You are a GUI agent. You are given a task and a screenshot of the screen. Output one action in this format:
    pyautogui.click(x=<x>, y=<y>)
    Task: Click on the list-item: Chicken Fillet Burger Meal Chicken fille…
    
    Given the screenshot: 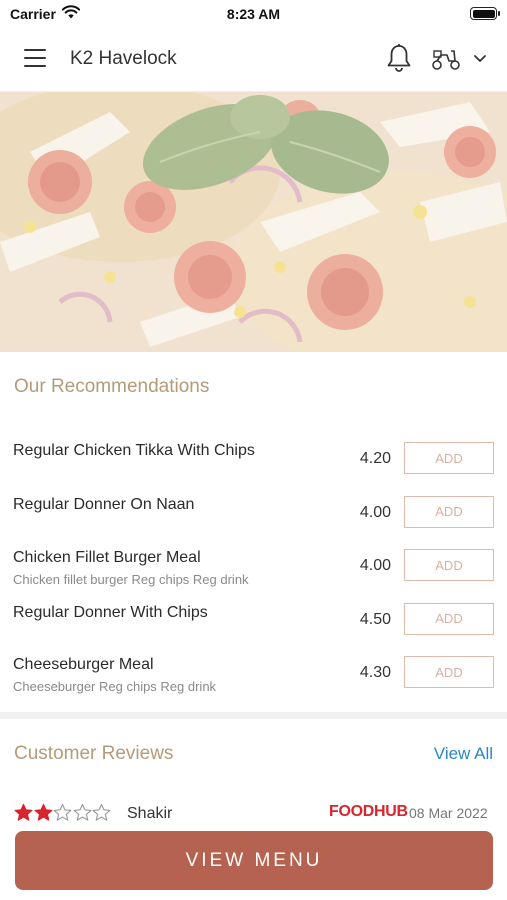 What is the action you would take?
    pyautogui.click(x=253, y=566)
    